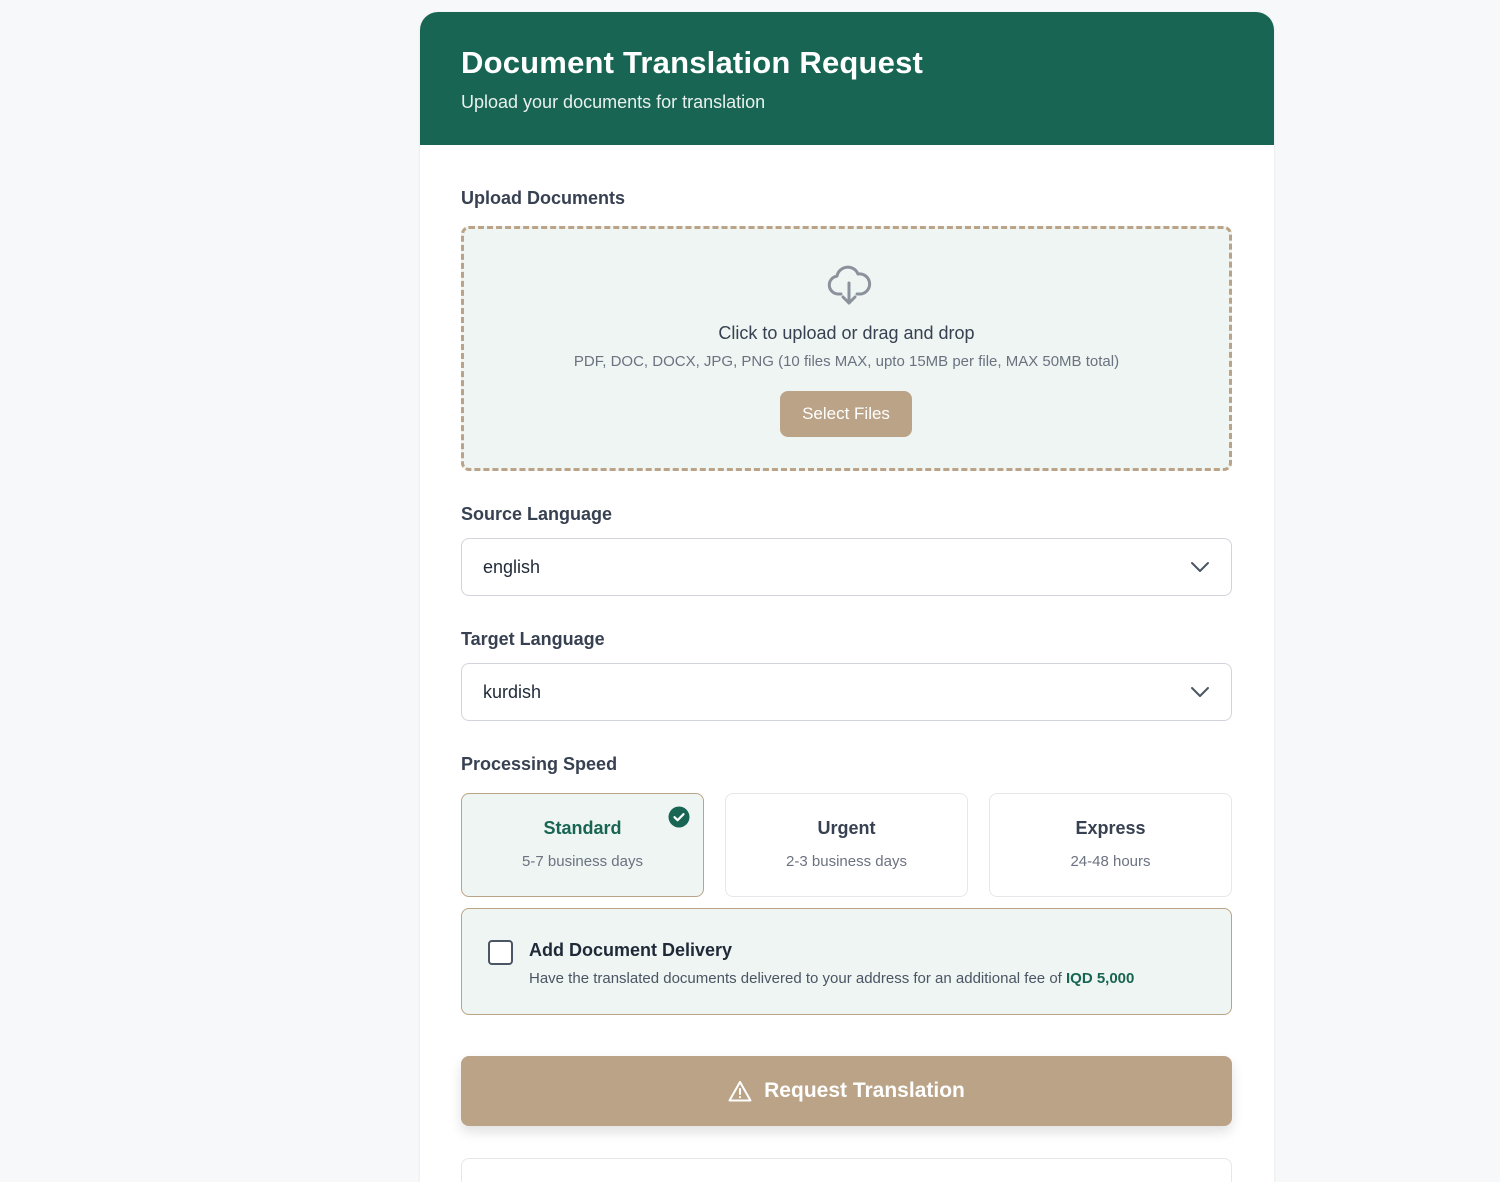 Image resolution: width=1500 pixels, height=1182 pixels. I want to click on target-language-label: Target Language, so click(533, 639).